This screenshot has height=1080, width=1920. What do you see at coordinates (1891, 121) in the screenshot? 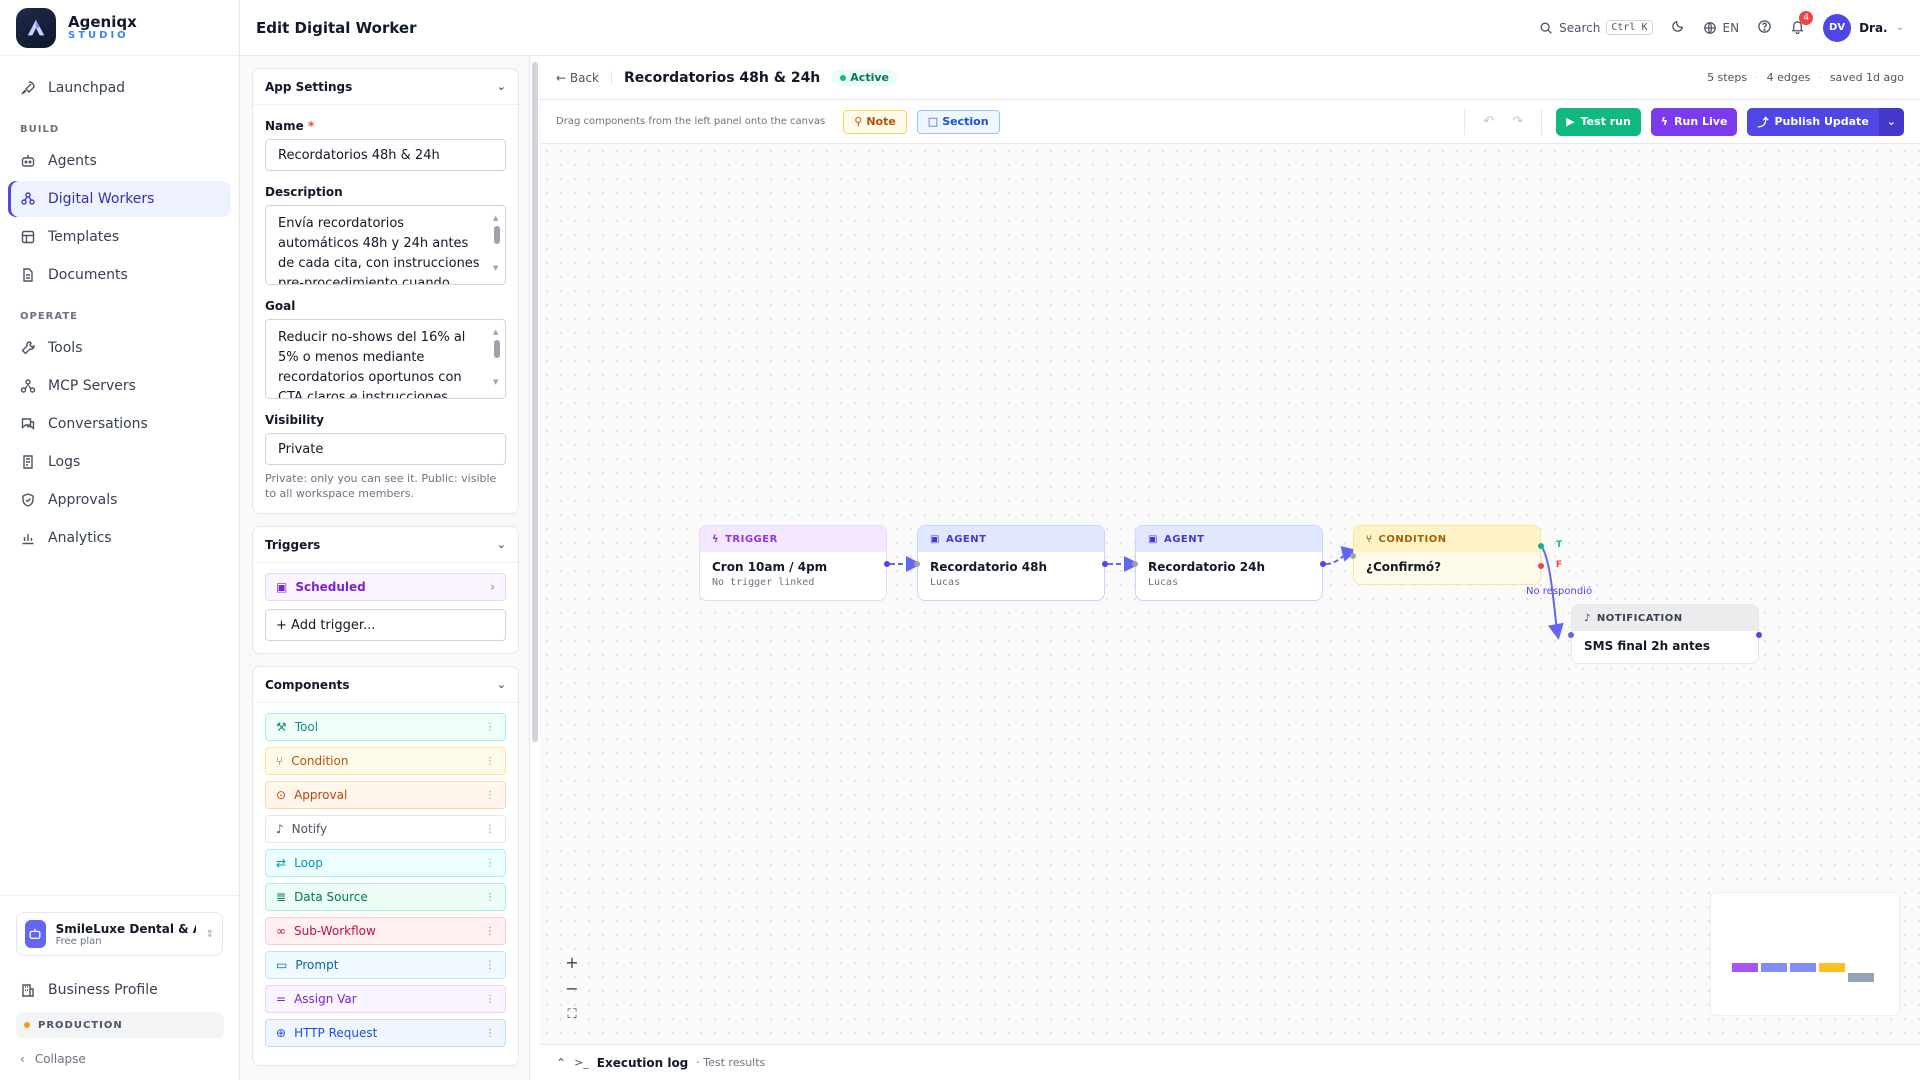
I see `publish-options-button: ⌄` at bounding box center [1891, 121].